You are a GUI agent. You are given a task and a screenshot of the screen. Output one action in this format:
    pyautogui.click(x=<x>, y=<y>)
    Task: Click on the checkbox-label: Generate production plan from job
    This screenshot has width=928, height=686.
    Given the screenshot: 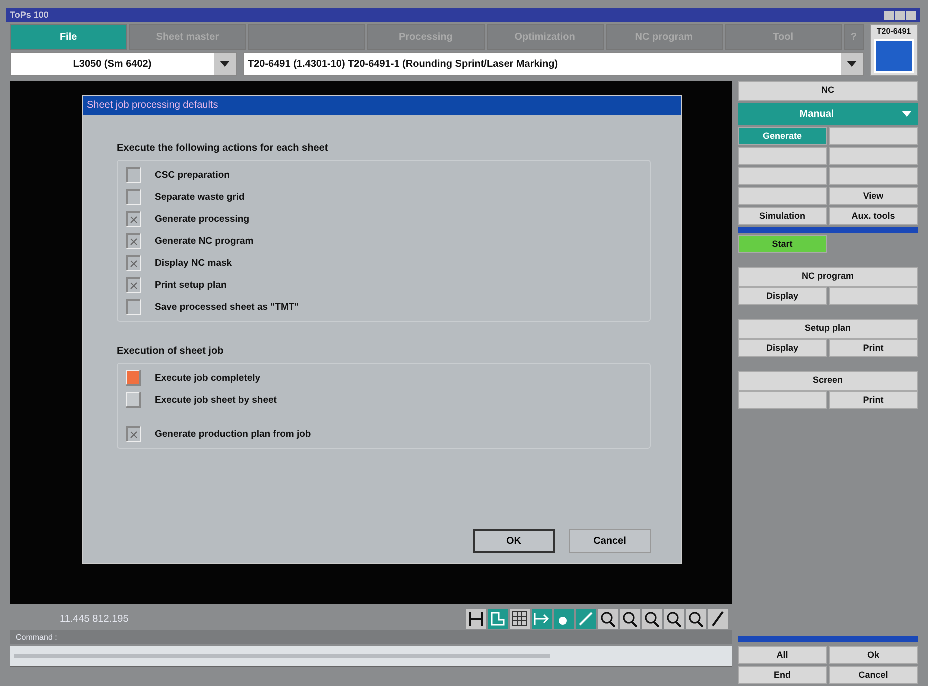 What is the action you would take?
    pyautogui.click(x=233, y=434)
    